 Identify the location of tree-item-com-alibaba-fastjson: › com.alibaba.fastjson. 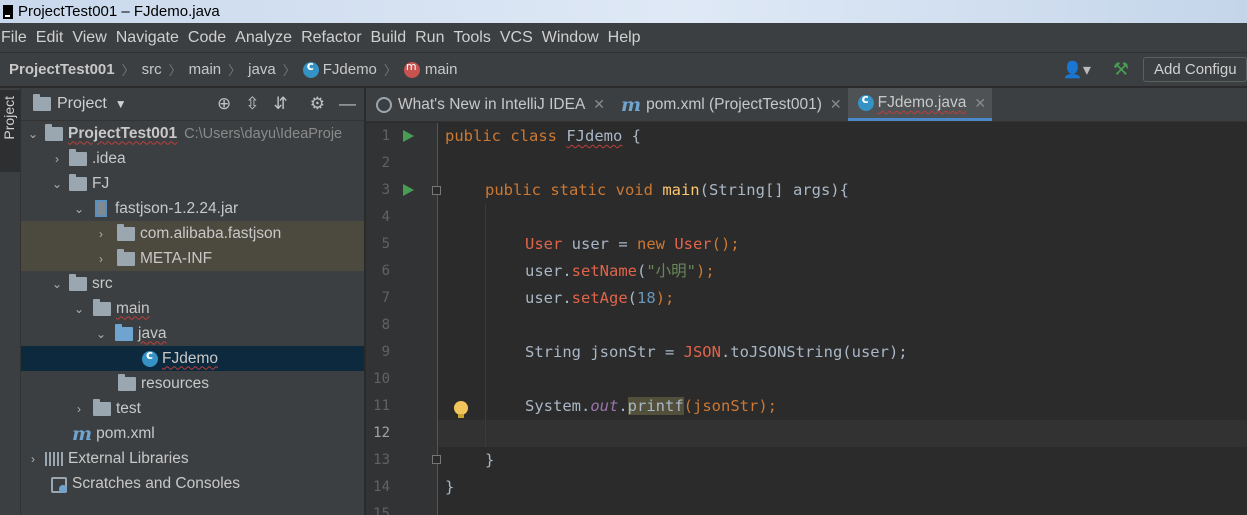
(192, 233).